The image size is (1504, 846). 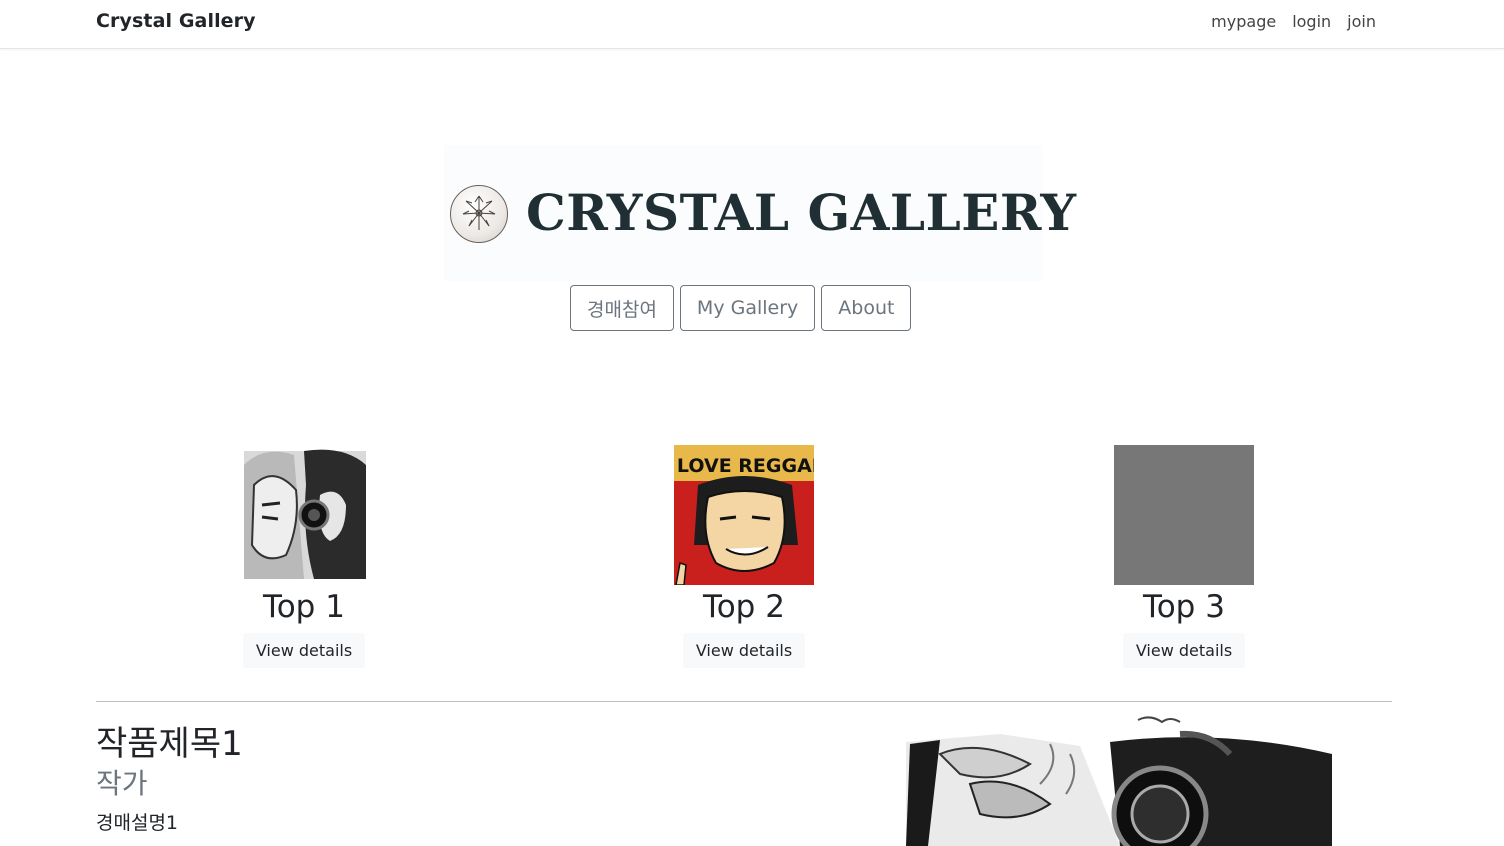 What do you see at coordinates (747, 308) in the screenshot?
I see `my-gallery-button: My Gallery` at bounding box center [747, 308].